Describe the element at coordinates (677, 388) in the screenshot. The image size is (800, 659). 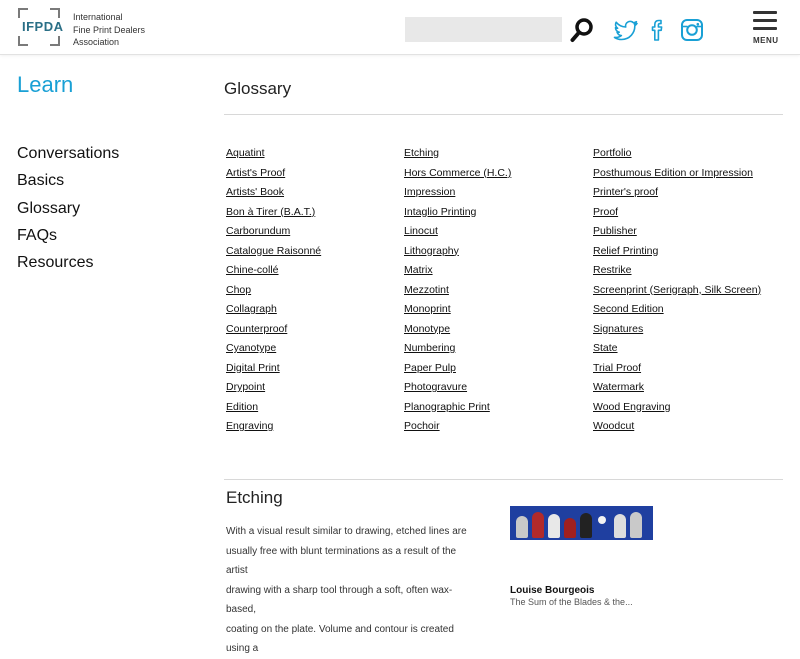
I see `glossary-term-link: Watermark` at that location.